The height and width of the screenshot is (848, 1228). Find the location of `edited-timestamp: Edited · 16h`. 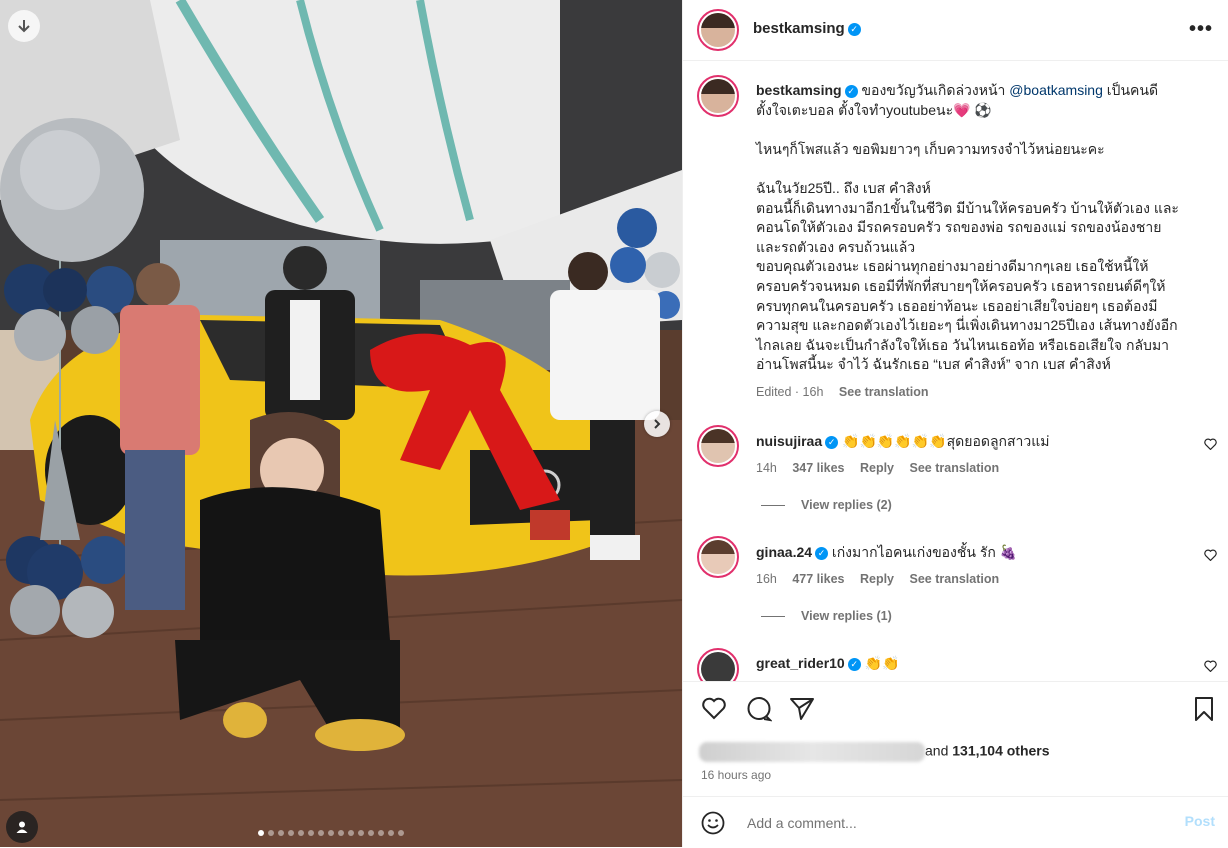

edited-timestamp: Edited · 16h is located at coordinates (790, 391).